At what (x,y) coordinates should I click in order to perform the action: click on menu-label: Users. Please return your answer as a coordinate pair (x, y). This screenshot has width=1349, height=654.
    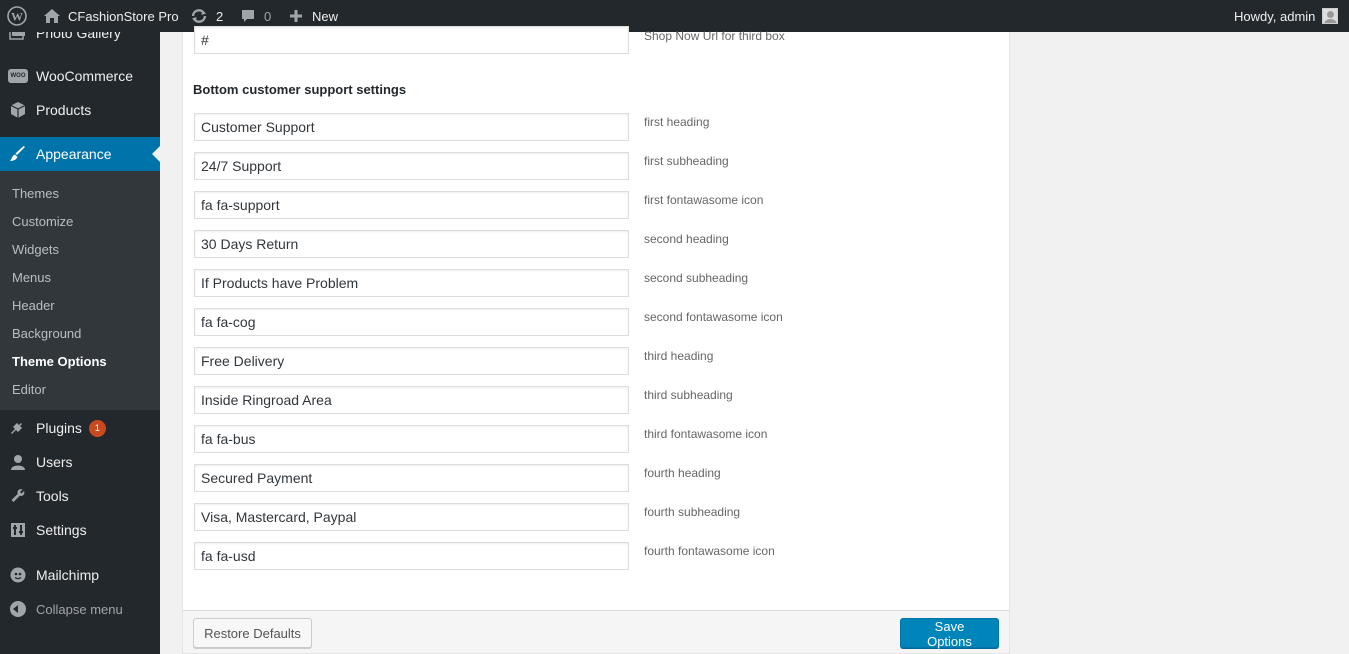
    Looking at the image, I should click on (54, 462).